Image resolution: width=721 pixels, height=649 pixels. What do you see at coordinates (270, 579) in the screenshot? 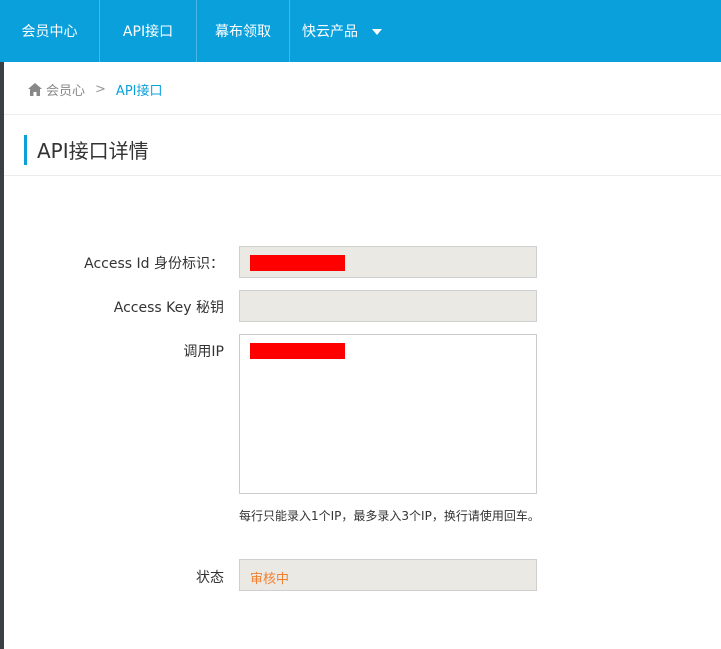
I see `status-value: 审核中` at bounding box center [270, 579].